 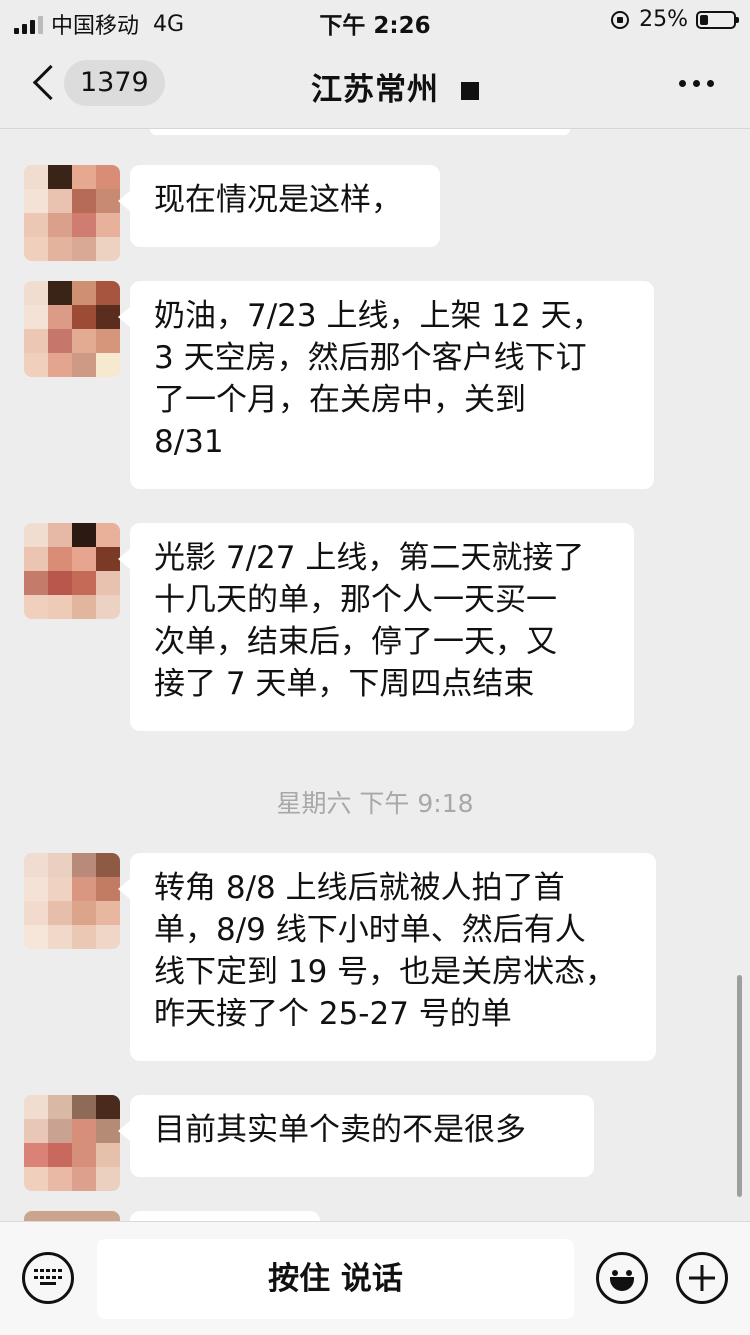 I want to click on status-bar: 中国移动 4G 下午 2:26 25%, so click(x=375, y=20).